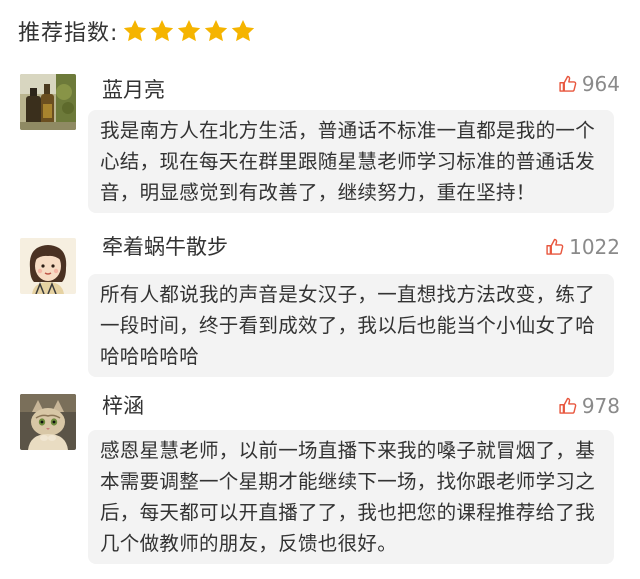 This screenshot has width=640, height=579. Describe the element at coordinates (123, 406) in the screenshot. I see `comment-username: 梓涵` at that location.